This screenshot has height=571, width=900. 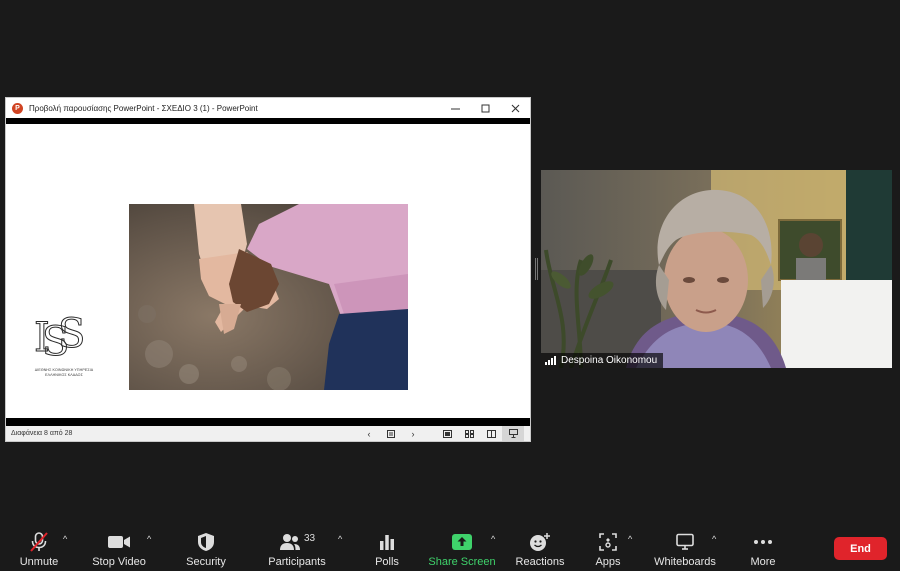 I want to click on participants-count-badge: 33, so click(x=309, y=538).